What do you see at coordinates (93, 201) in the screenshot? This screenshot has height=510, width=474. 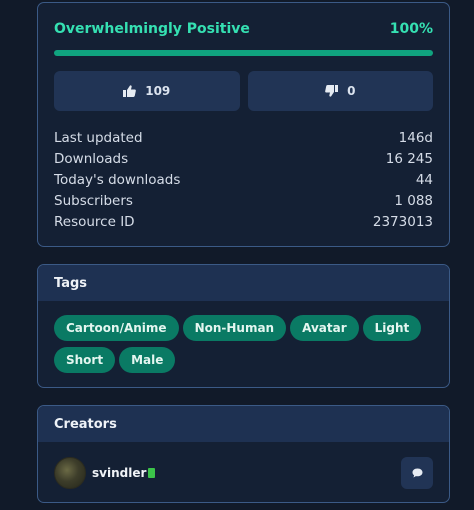 I see `stat-label: Subscribers` at bounding box center [93, 201].